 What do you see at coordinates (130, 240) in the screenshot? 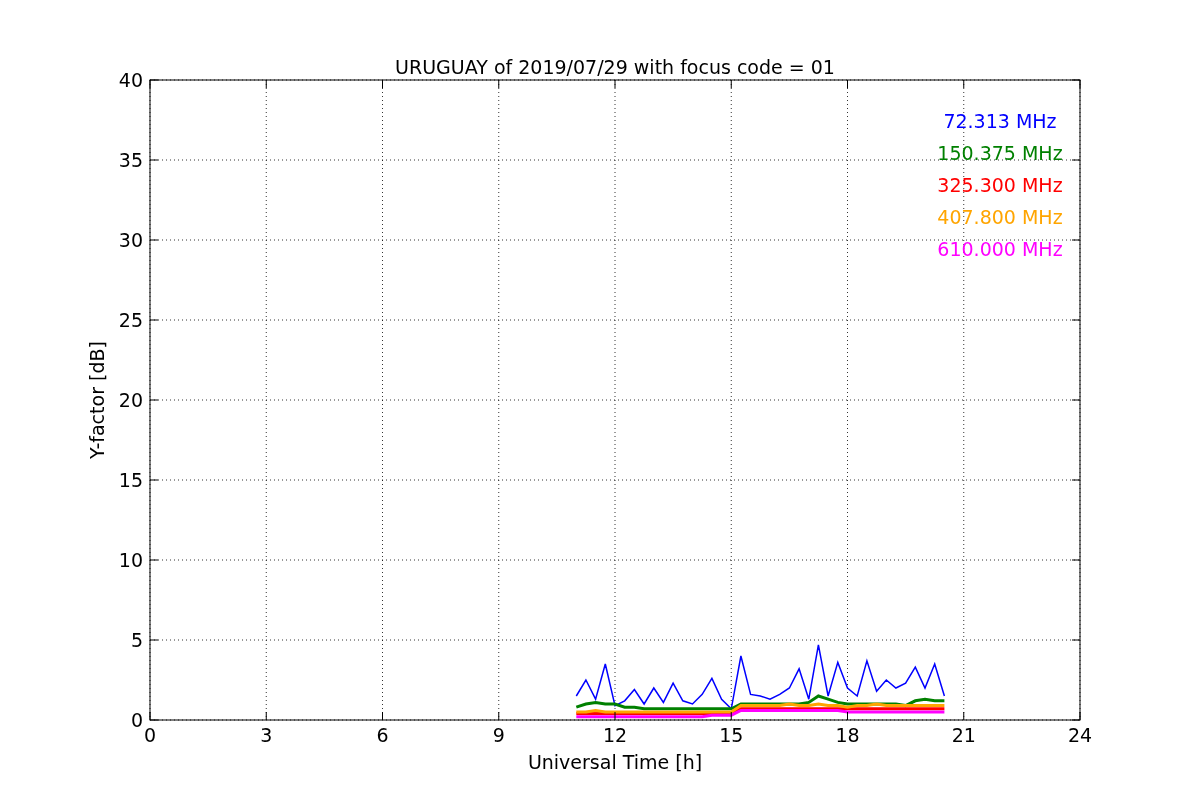
I see `y-tick-label: 30` at bounding box center [130, 240].